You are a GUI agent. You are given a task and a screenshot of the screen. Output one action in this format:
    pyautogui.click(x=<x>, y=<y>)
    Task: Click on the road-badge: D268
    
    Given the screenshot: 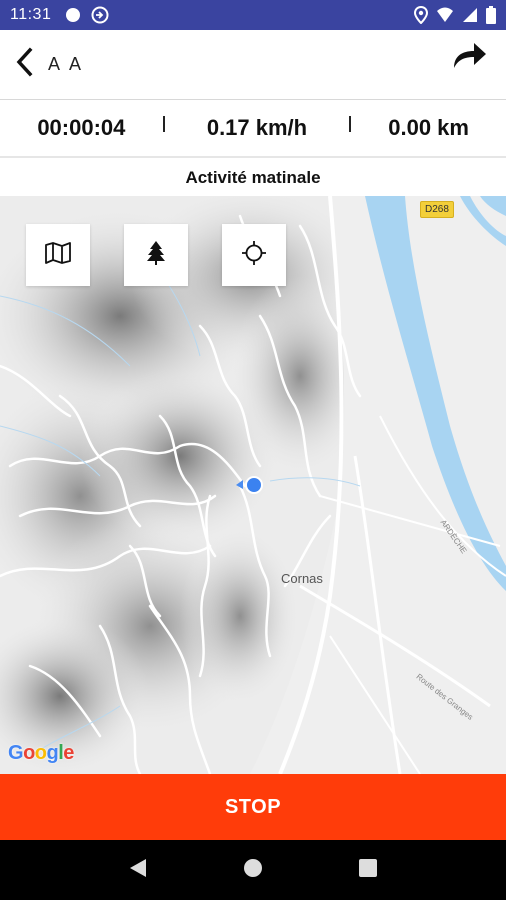 What is the action you would take?
    pyautogui.click(x=437, y=209)
    